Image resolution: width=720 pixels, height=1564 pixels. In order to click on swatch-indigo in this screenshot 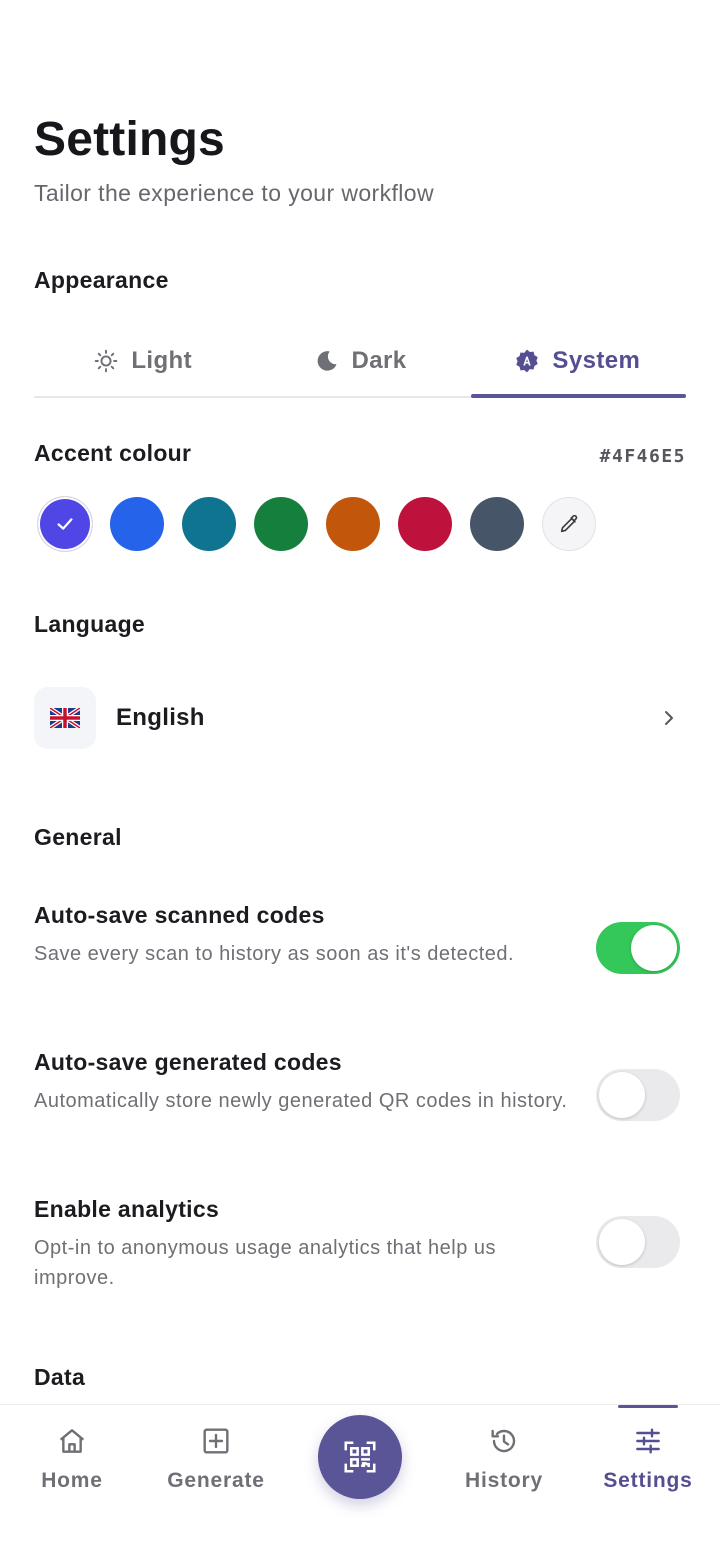, I will do `click(65, 524)`.